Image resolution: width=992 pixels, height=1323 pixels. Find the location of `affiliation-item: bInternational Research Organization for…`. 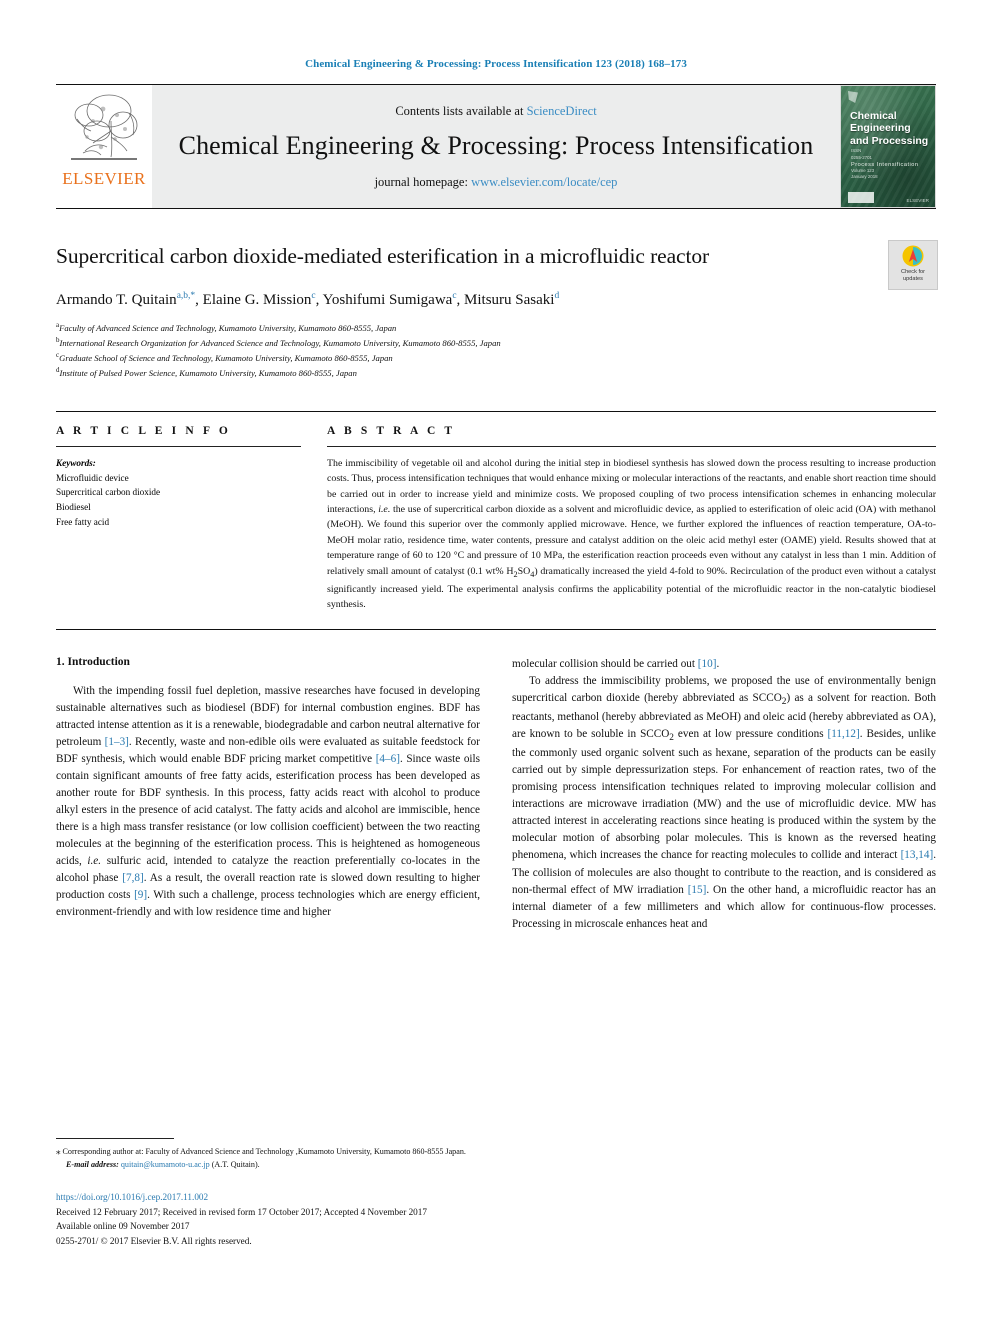

affiliation-item: bInternational Research Organization for… is located at coordinates (496, 342).